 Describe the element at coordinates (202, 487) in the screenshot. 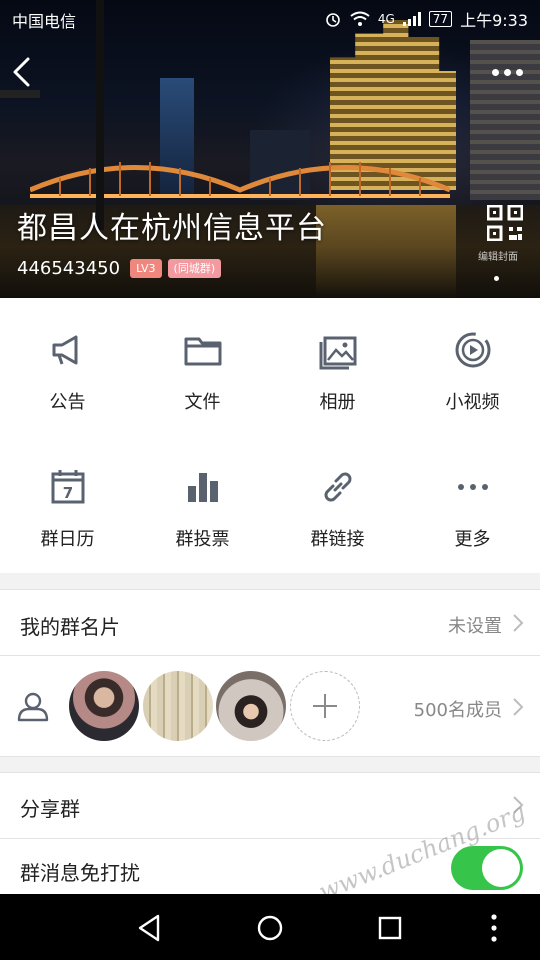

I see `bar-chart-icon` at that location.